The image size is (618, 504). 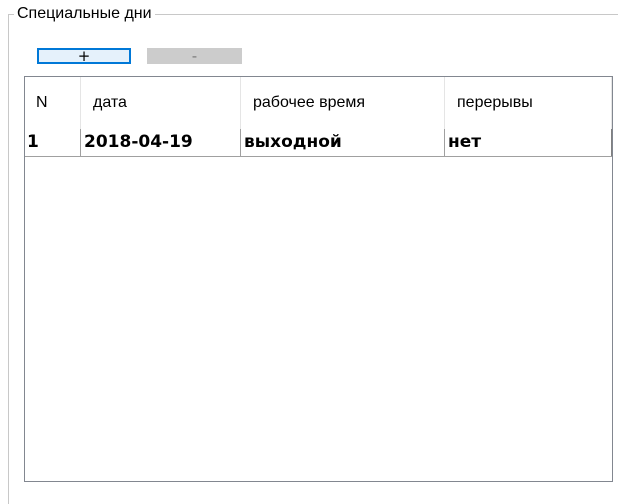 What do you see at coordinates (53, 103) in the screenshot?
I see `column-header-n: N` at bounding box center [53, 103].